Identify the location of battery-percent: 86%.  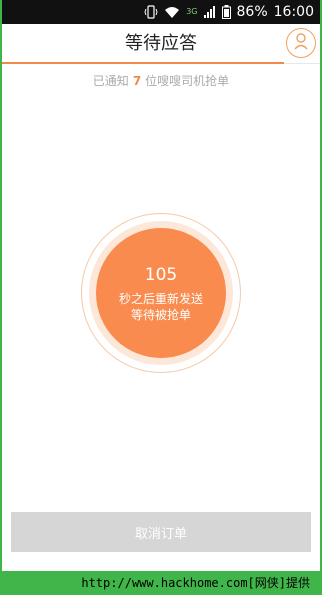
(252, 12).